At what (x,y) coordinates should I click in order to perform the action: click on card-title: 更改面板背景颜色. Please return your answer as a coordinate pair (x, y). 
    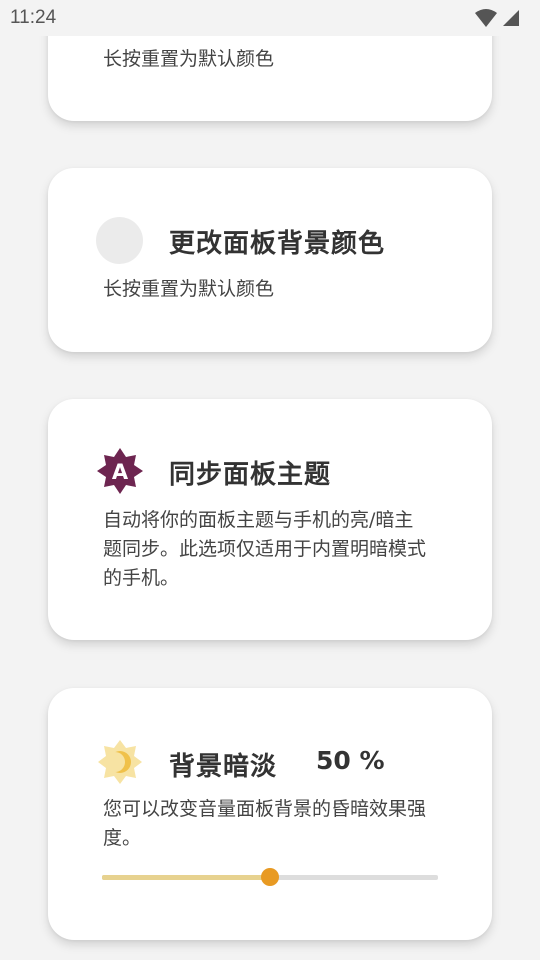
    Looking at the image, I should click on (277, 244).